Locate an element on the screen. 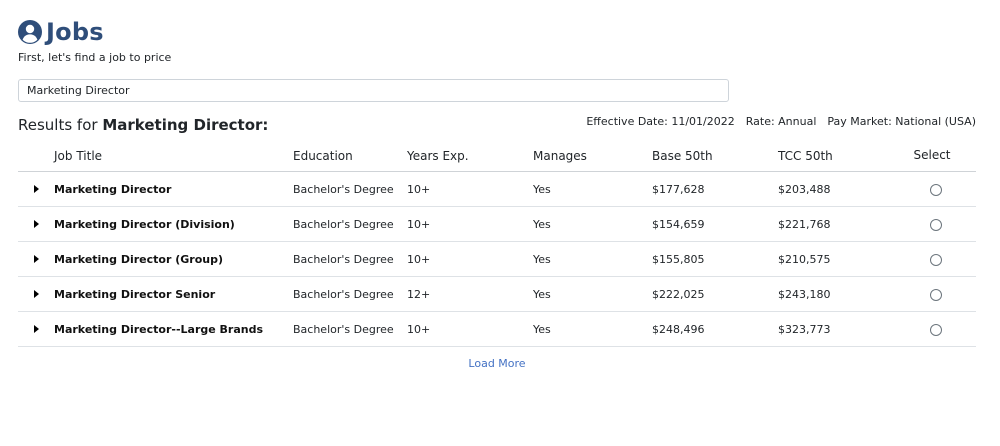 The height and width of the screenshot is (446, 1000). page-title: Jobs is located at coordinates (75, 32).